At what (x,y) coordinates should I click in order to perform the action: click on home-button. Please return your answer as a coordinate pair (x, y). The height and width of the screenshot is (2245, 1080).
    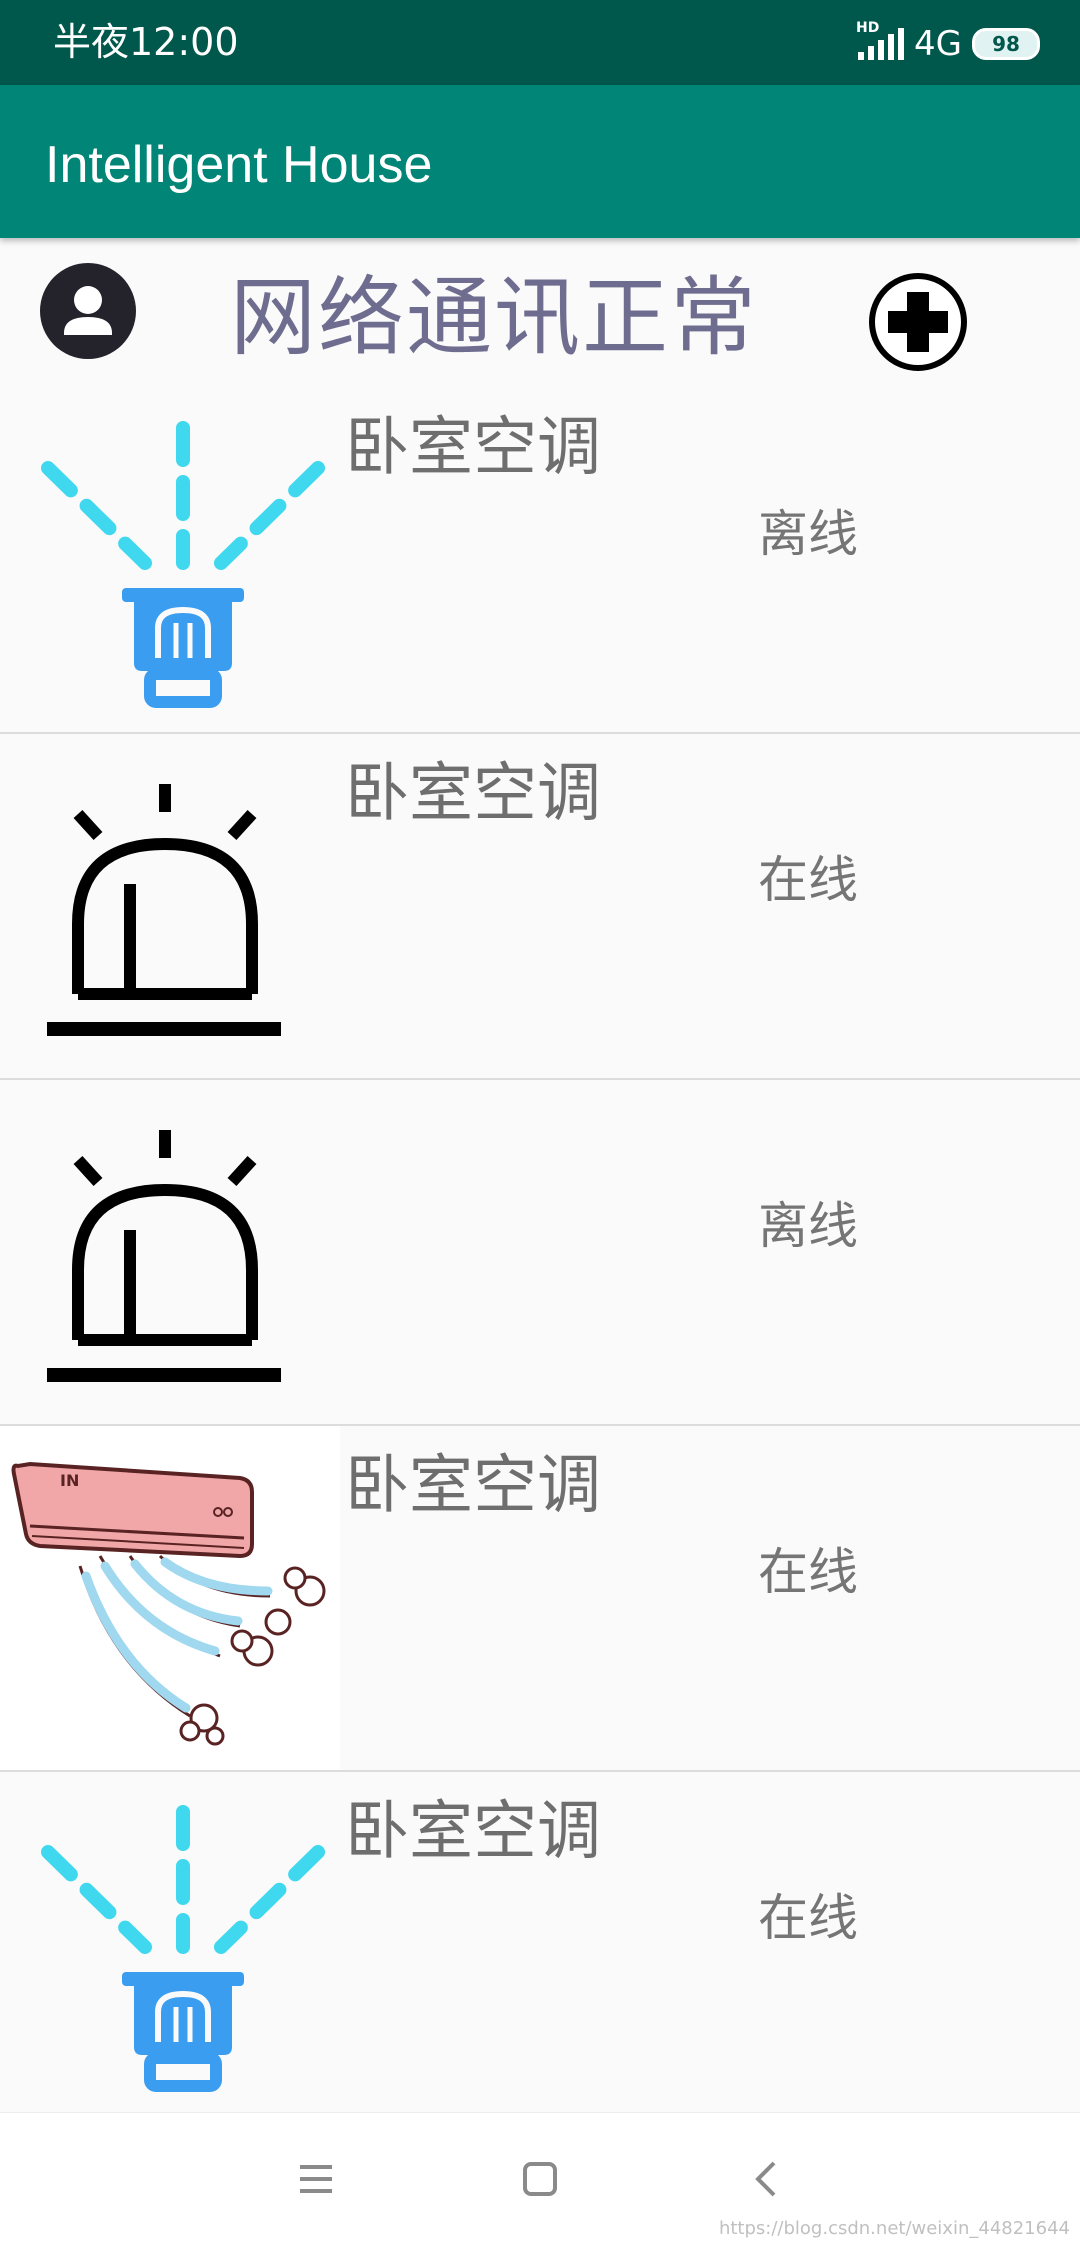
    Looking at the image, I should click on (540, 2179).